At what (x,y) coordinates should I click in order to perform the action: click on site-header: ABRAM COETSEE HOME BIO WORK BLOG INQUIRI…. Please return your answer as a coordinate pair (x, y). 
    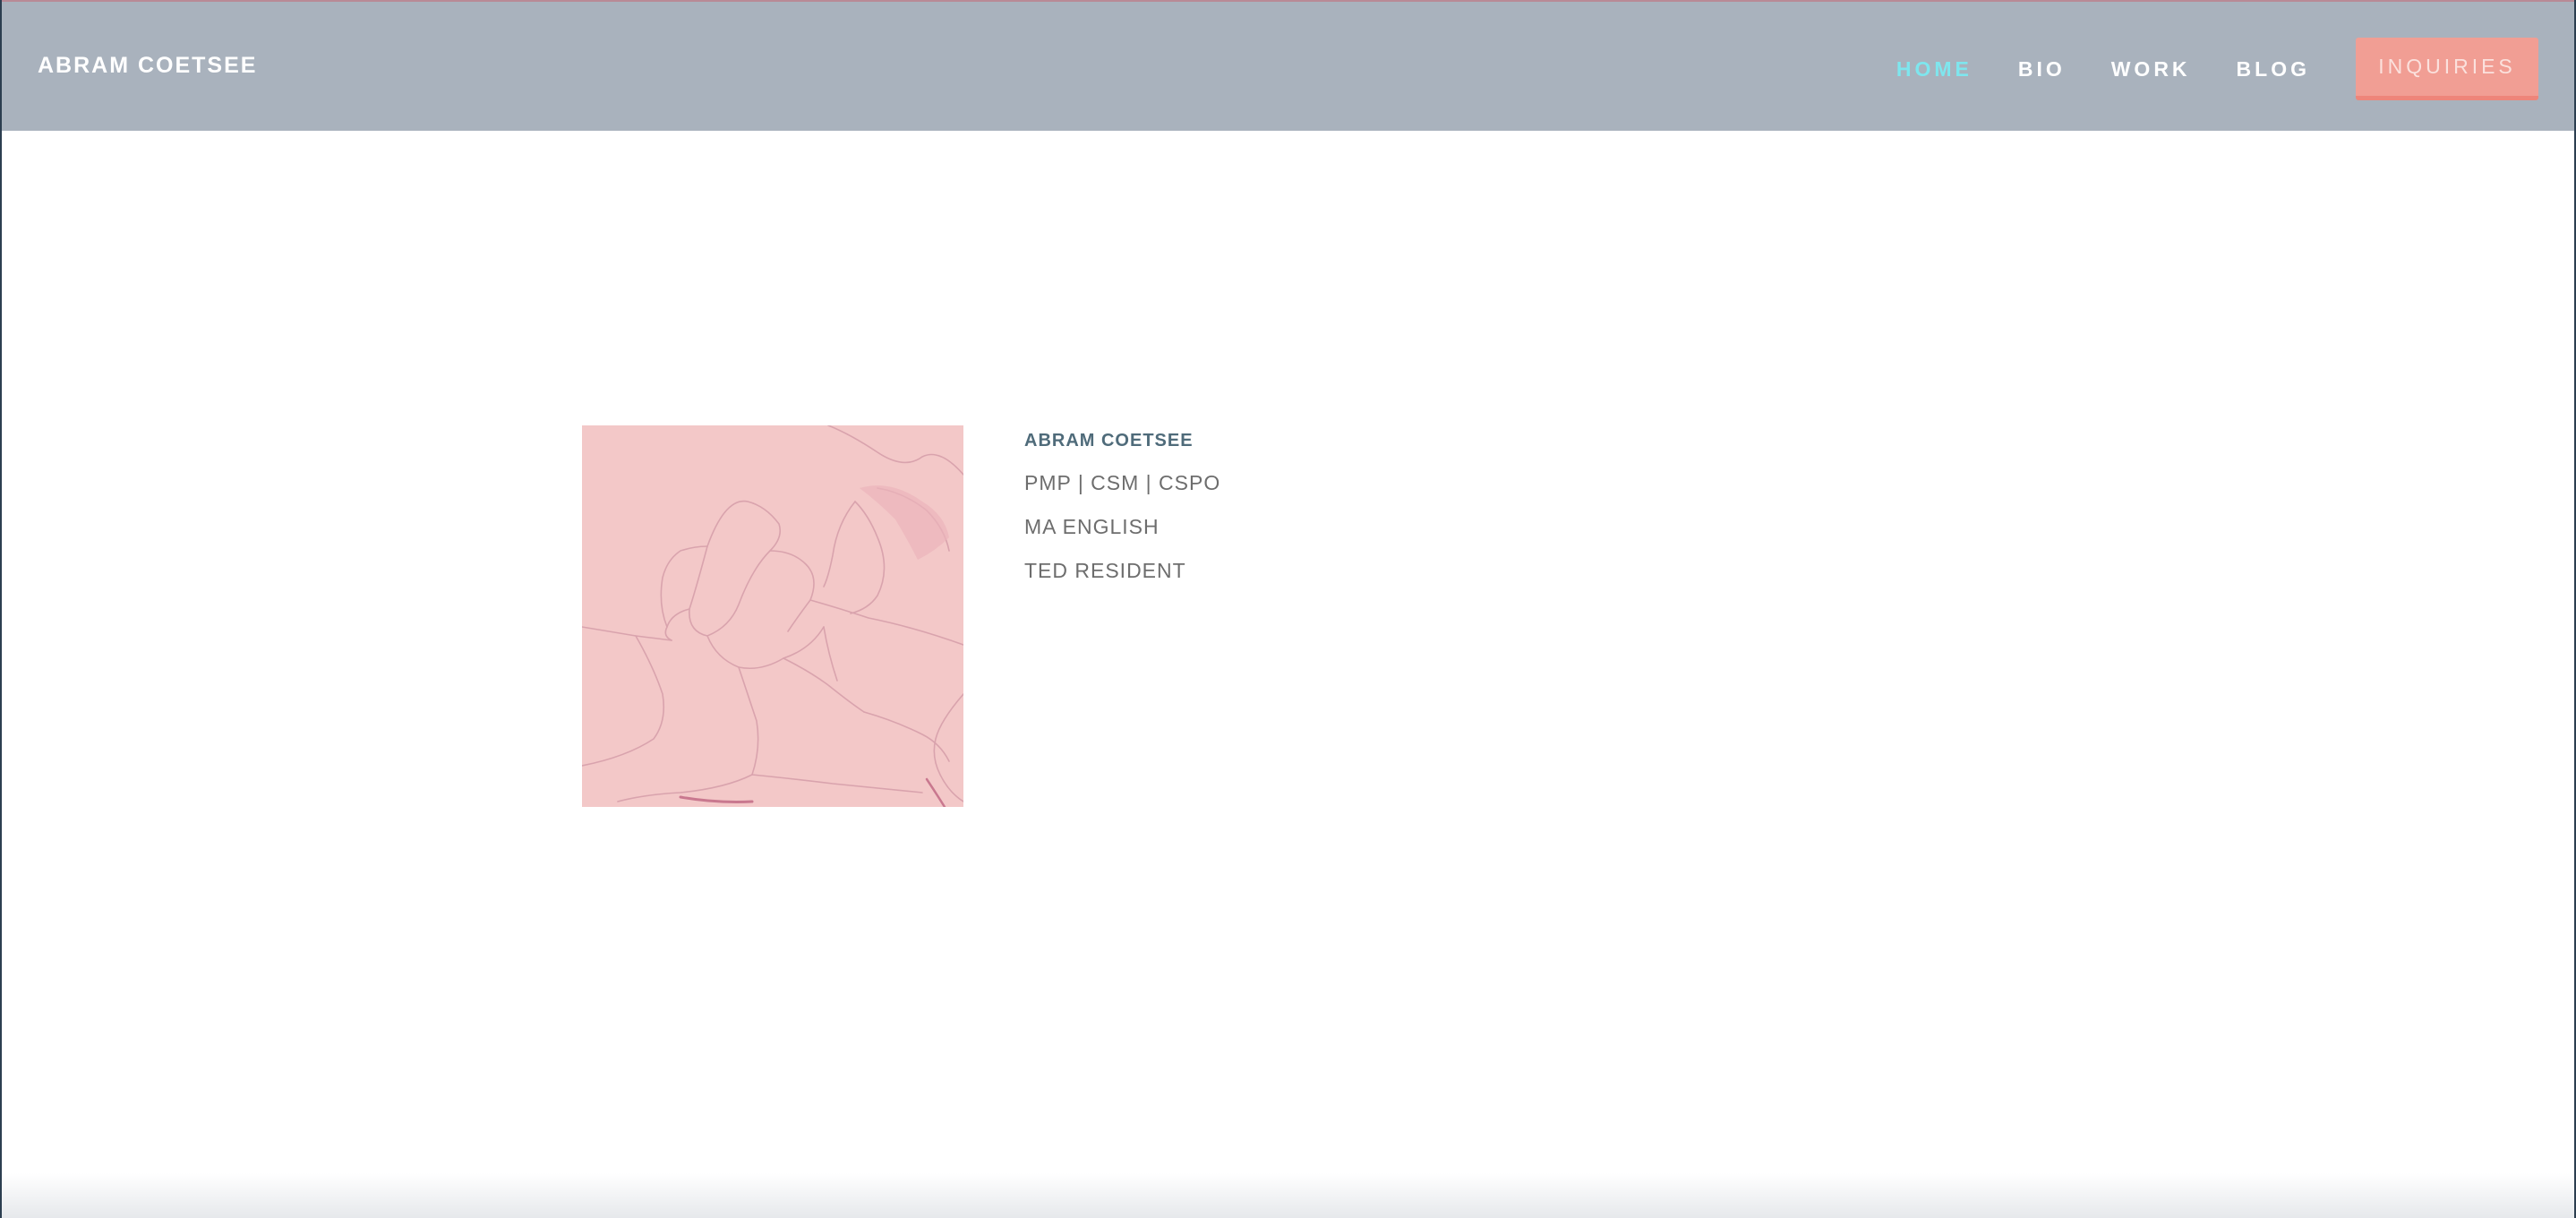
    Looking at the image, I should click on (1288, 65).